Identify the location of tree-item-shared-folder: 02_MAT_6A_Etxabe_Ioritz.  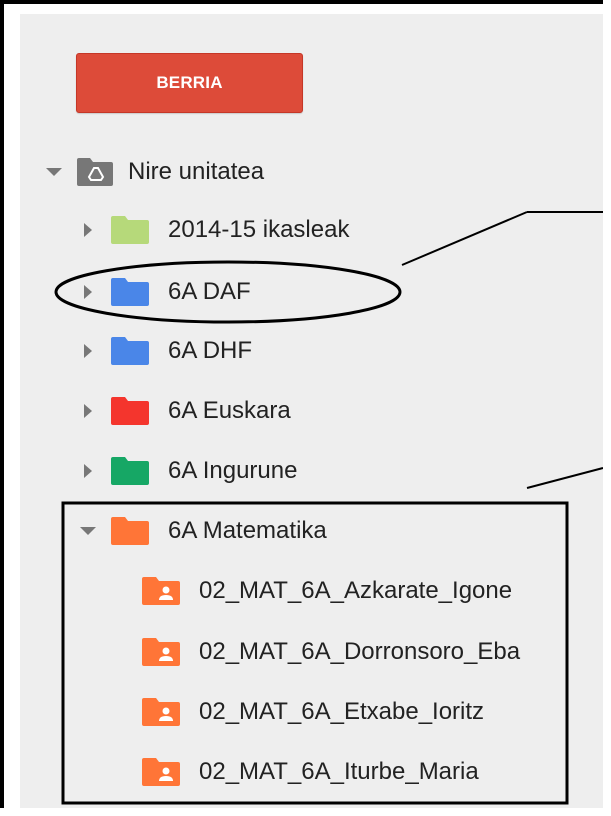
(312, 712).